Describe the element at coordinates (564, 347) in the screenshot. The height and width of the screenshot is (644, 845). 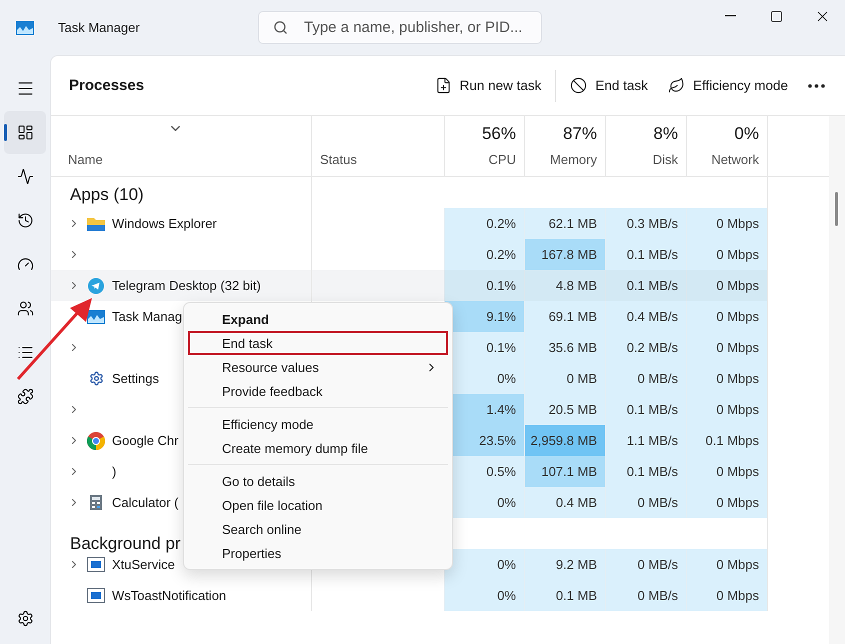
I see `table-cell: 35.6 MB` at that location.